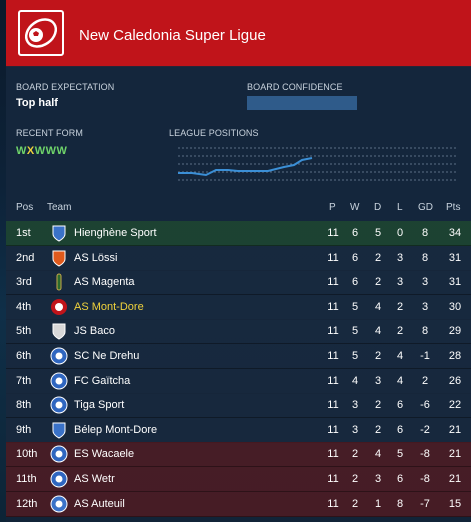 The image size is (471, 522). I want to click on recent-form-label: RECENT FORM, so click(49, 133).